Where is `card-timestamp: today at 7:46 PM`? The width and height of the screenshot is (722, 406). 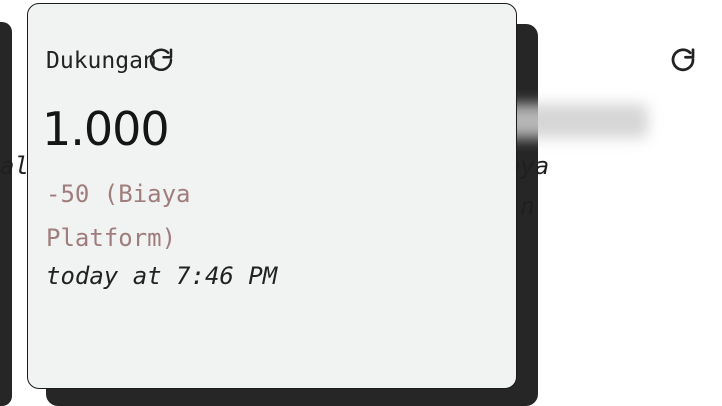
card-timestamp: today at 7:46 PM is located at coordinates (162, 276).